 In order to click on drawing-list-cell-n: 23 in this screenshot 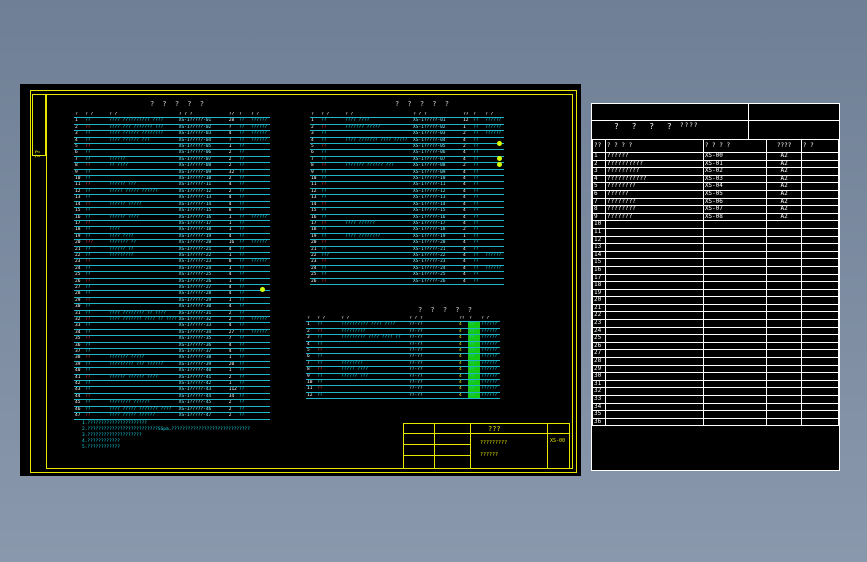, I will do `click(599, 323)`.